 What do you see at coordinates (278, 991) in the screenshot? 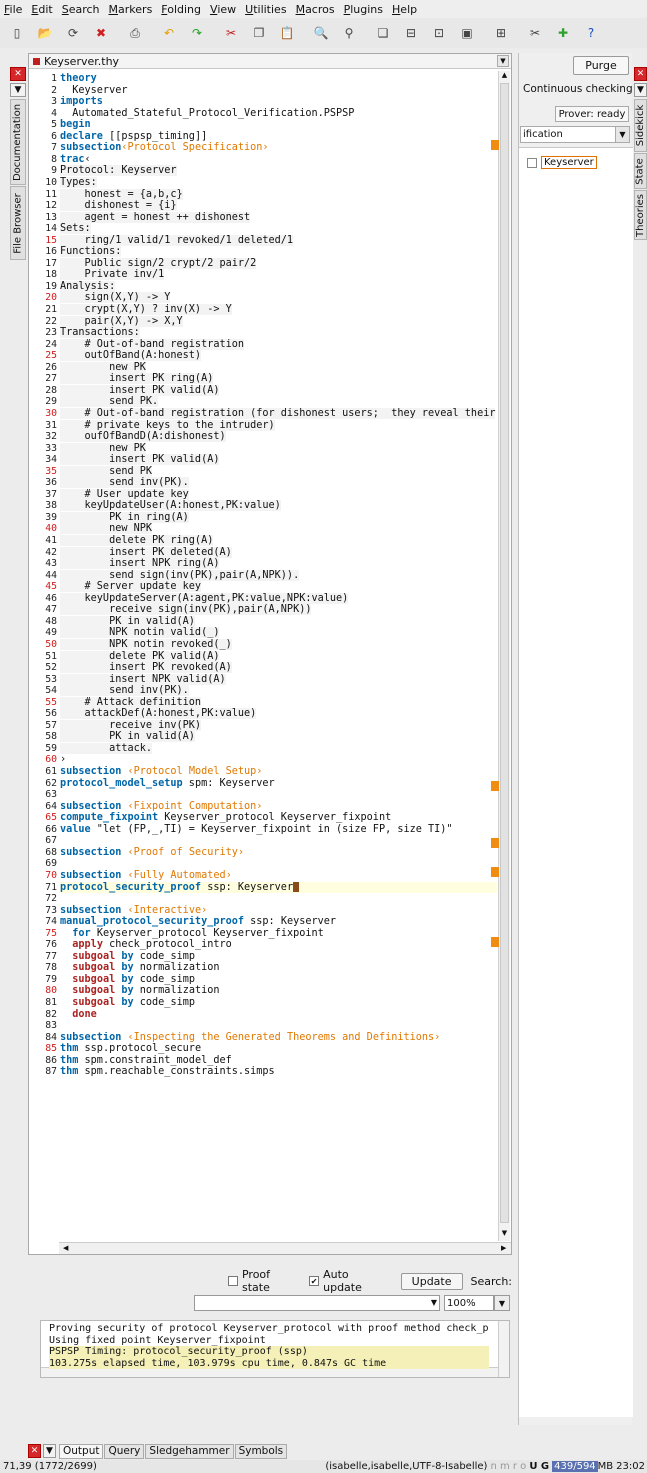
I see `code-line: subgoal by normalization` at bounding box center [278, 991].